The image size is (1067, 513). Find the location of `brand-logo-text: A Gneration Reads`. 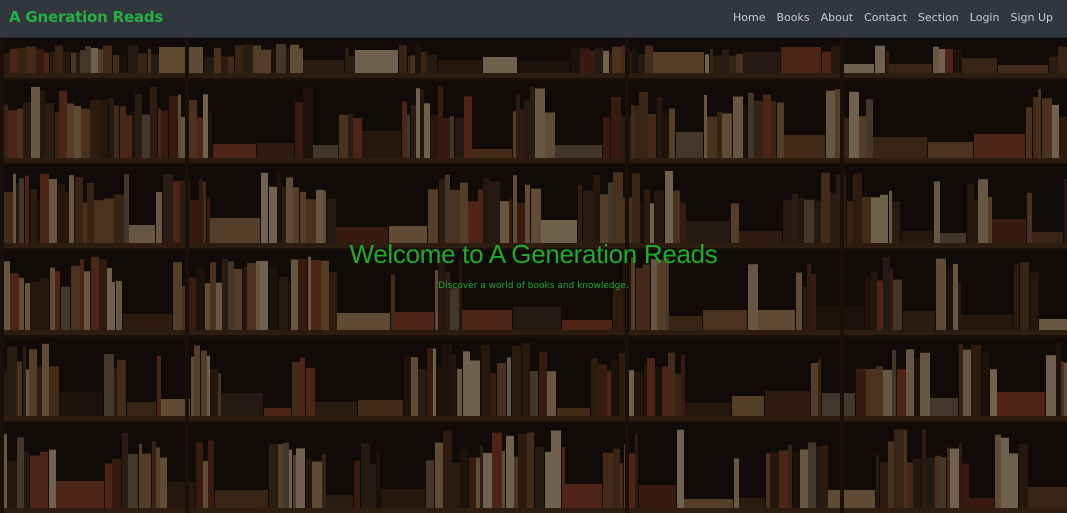

brand-logo-text: A Gneration Reads is located at coordinates (86, 17).